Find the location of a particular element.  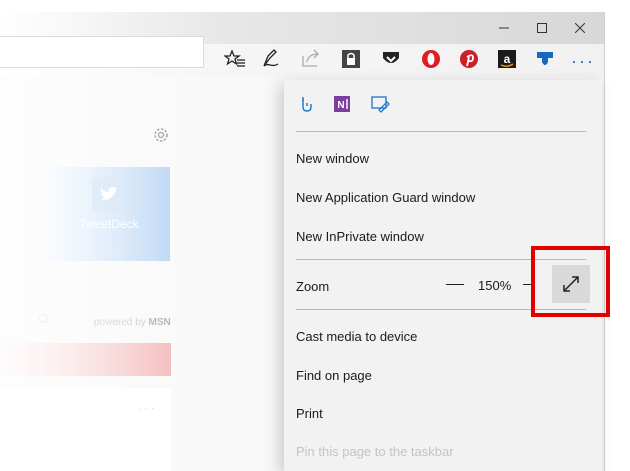

onenote-icon: N is located at coordinates (342, 104).